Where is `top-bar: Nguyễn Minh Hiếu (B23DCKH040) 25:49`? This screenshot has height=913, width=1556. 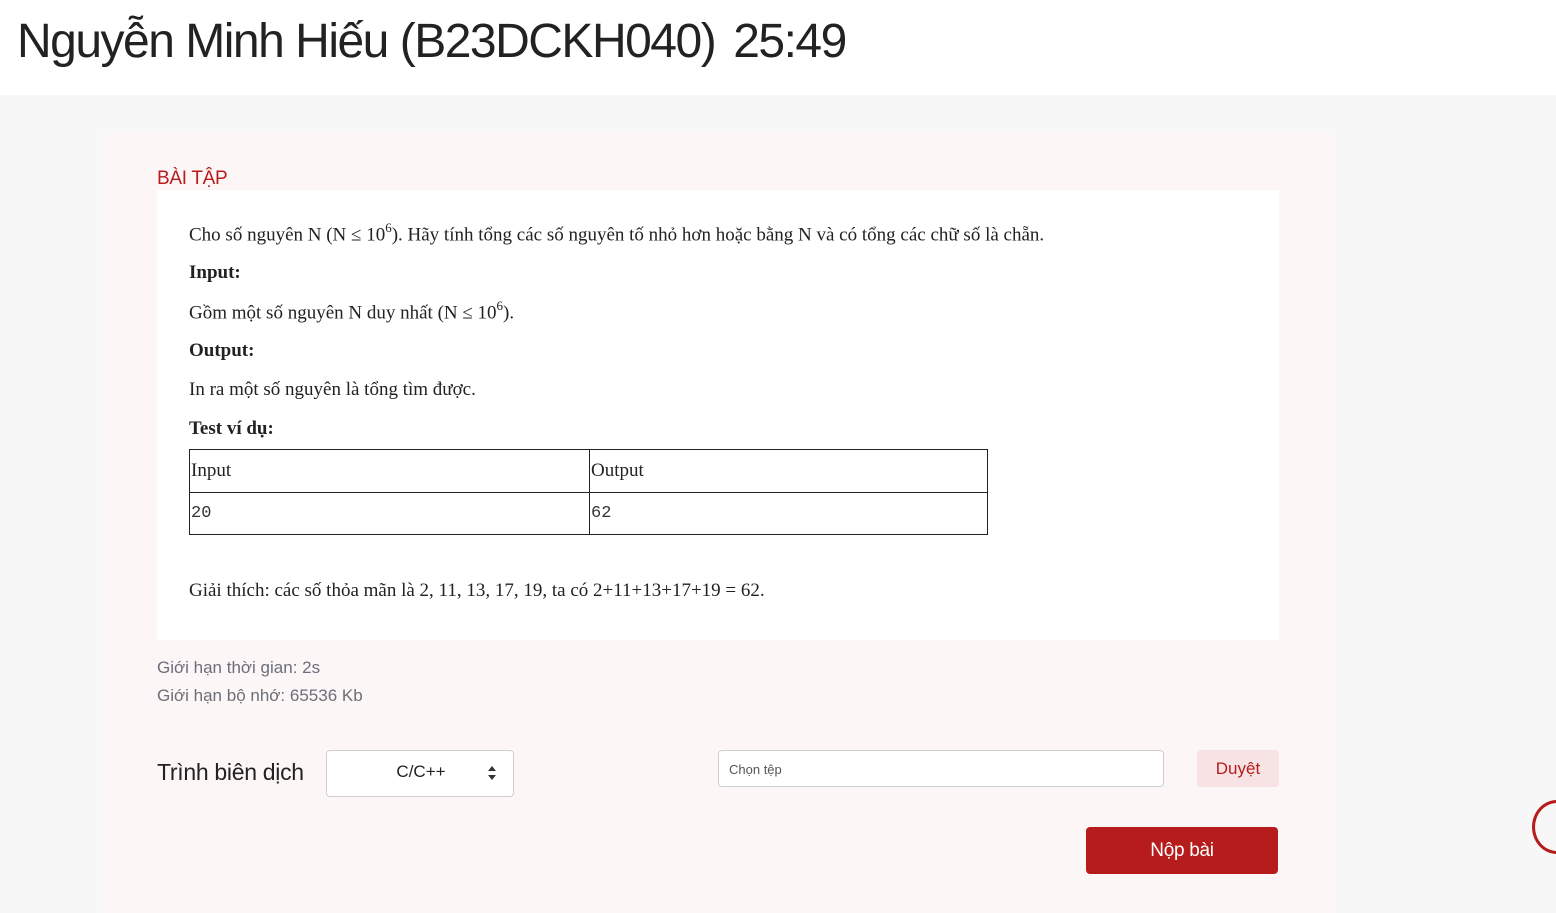
top-bar: Nguyễn Minh Hiếu (B23DCKH040) 25:49 is located at coordinates (778, 47).